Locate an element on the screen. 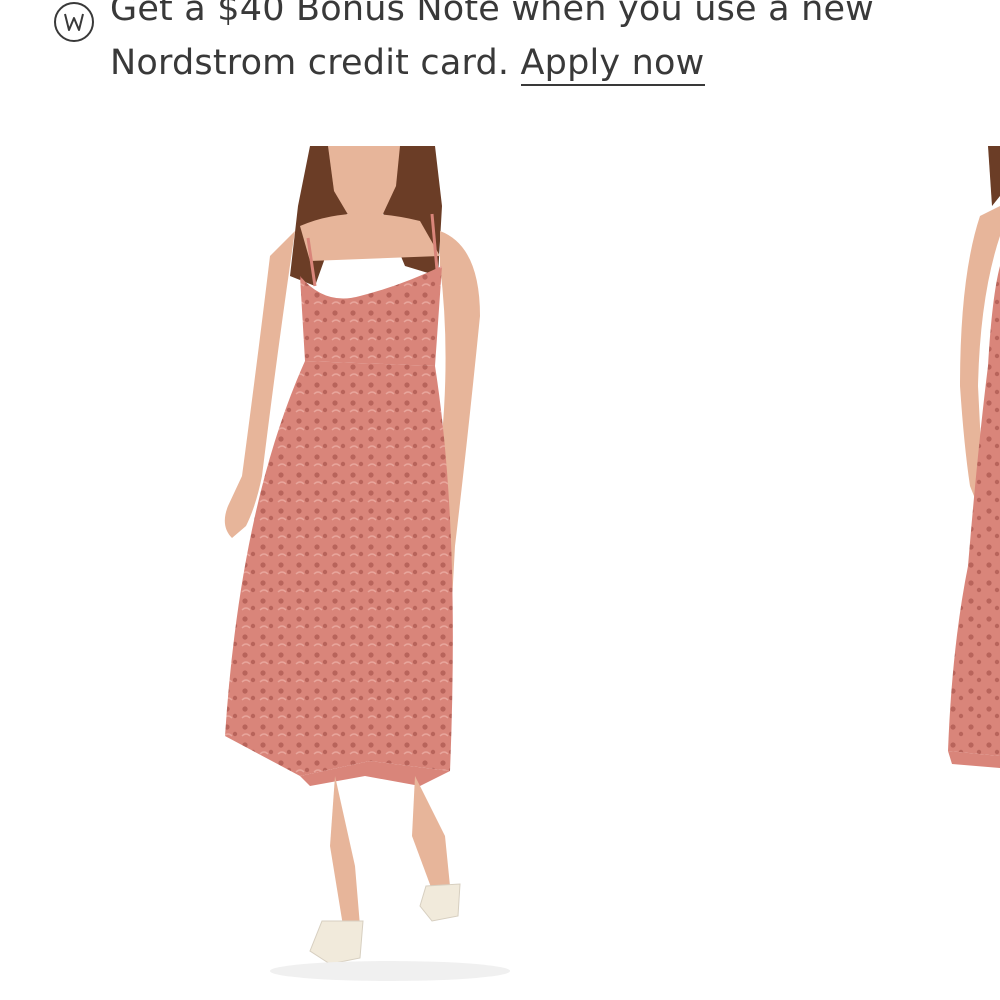 Image resolution: width=1000 pixels, height=1000 pixels. product-image-side is located at coordinates (965, 573).